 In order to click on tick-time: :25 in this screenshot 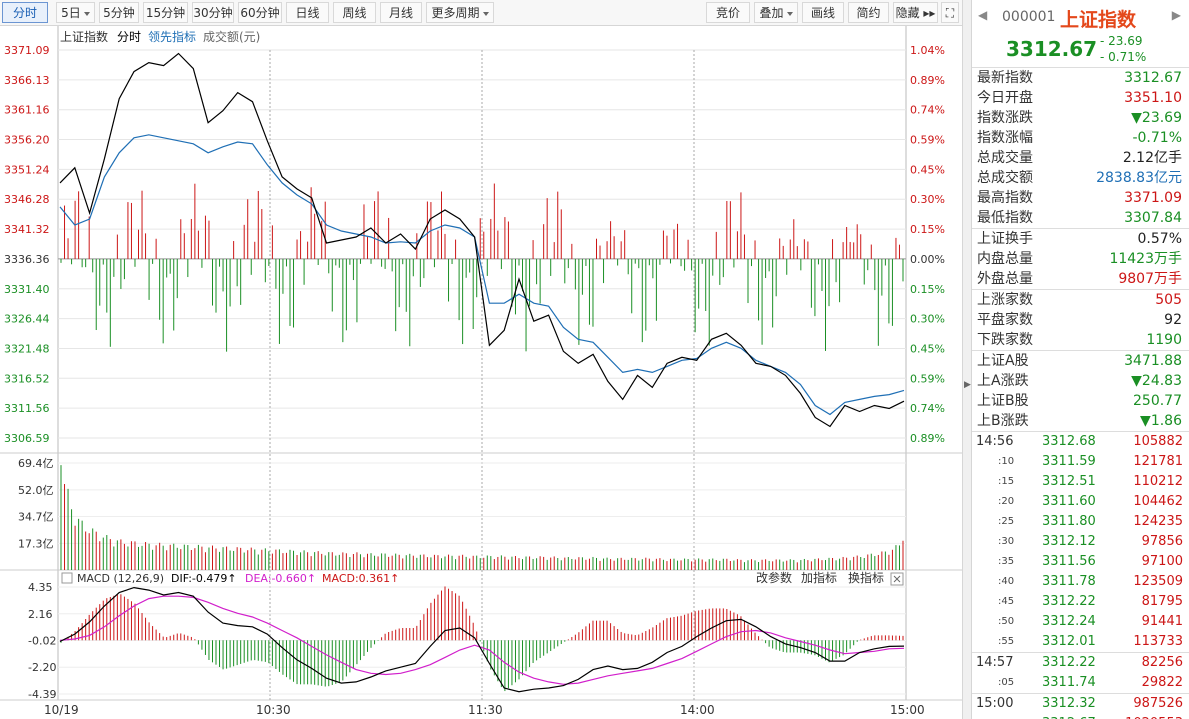, I will do `click(1006, 521)`.